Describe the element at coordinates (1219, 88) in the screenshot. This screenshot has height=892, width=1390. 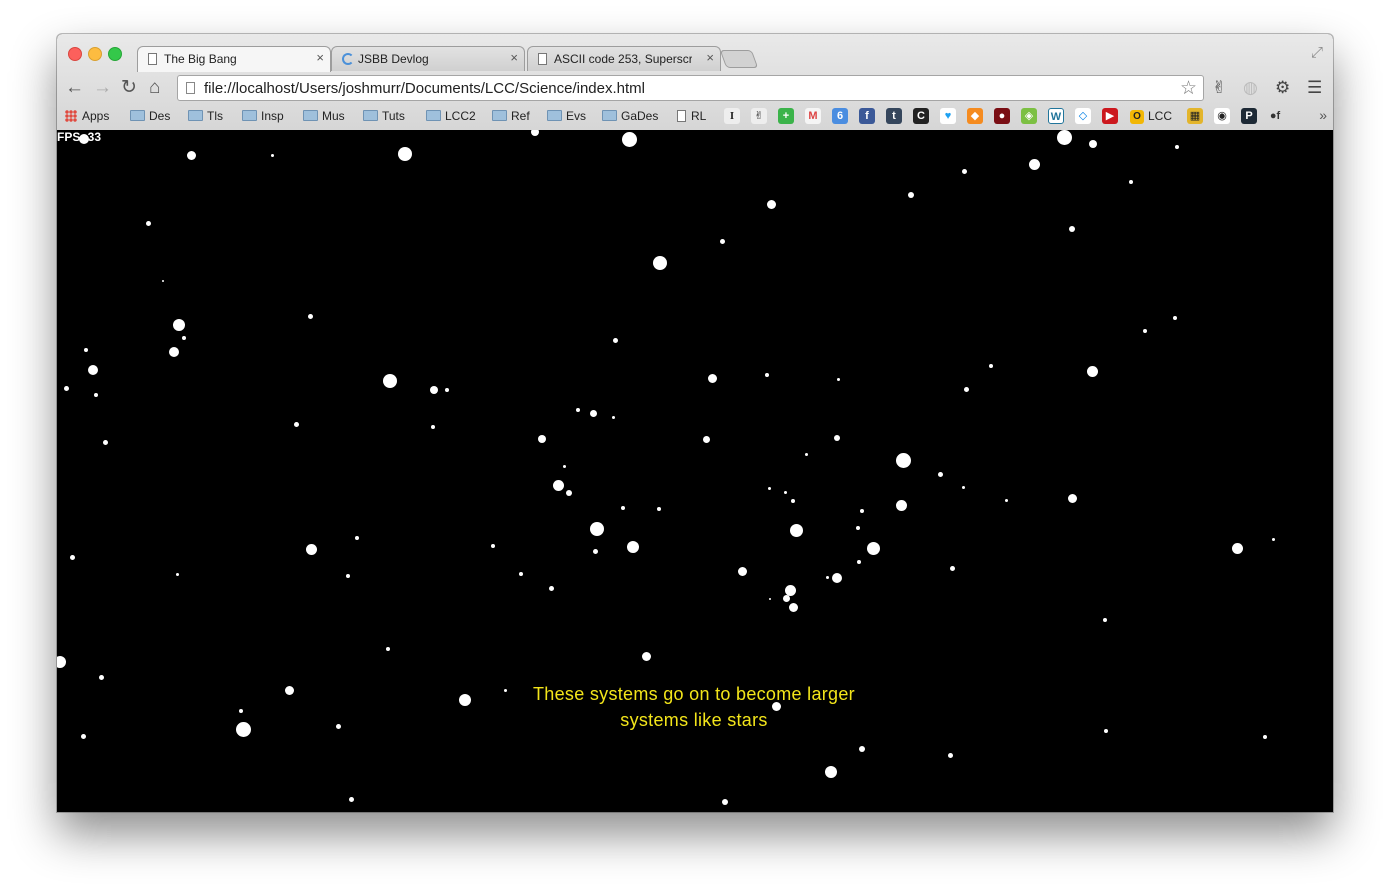
I see `peace-extension-icon: ✌` at that location.